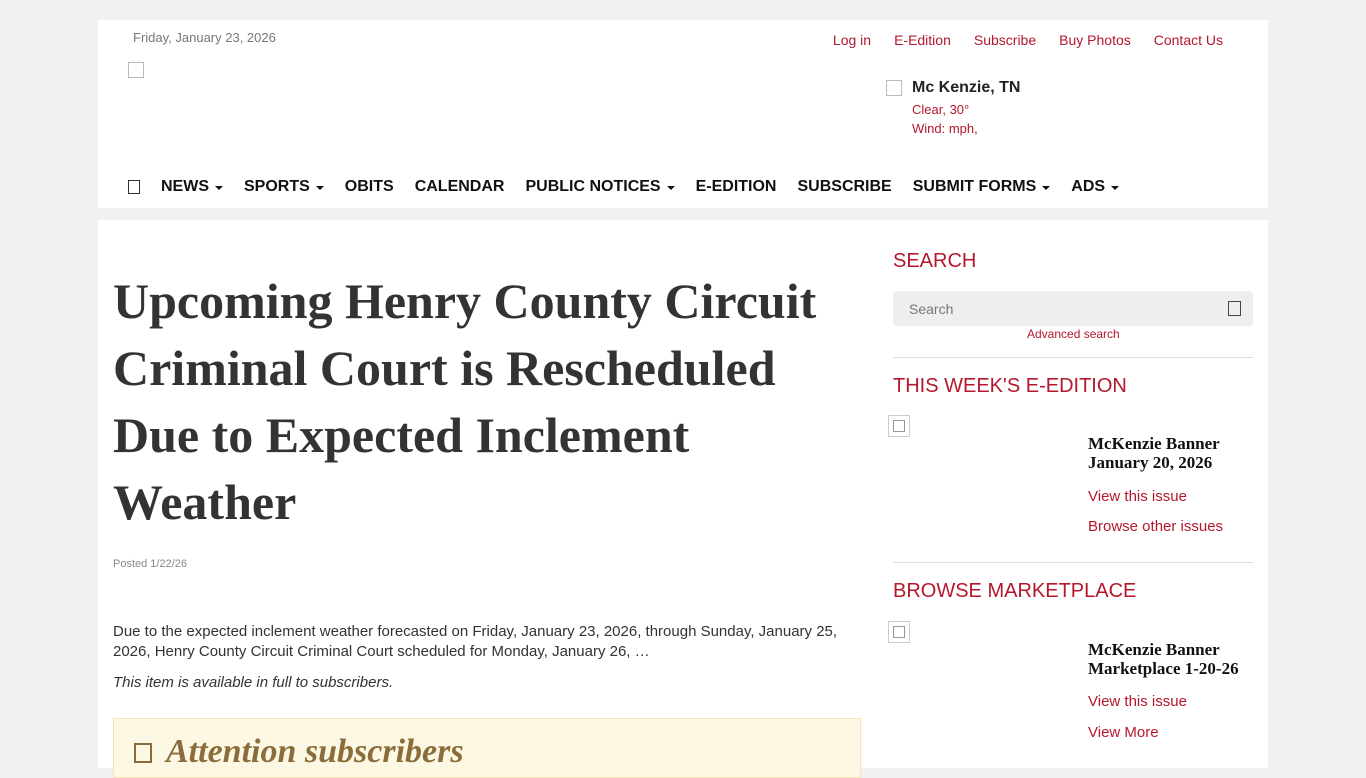  Describe the element at coordinates (1010, 386) in the screenshot. I see `eedition-heading: THIS WEEK'S E-EDITION` at that location.